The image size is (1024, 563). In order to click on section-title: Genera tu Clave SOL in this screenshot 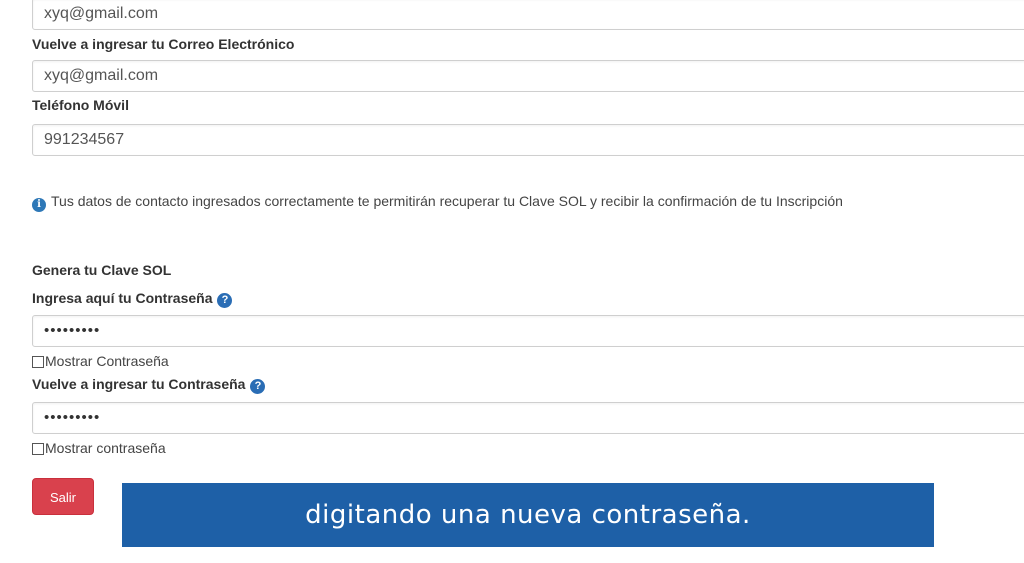, I will do `click(102, 270)`.